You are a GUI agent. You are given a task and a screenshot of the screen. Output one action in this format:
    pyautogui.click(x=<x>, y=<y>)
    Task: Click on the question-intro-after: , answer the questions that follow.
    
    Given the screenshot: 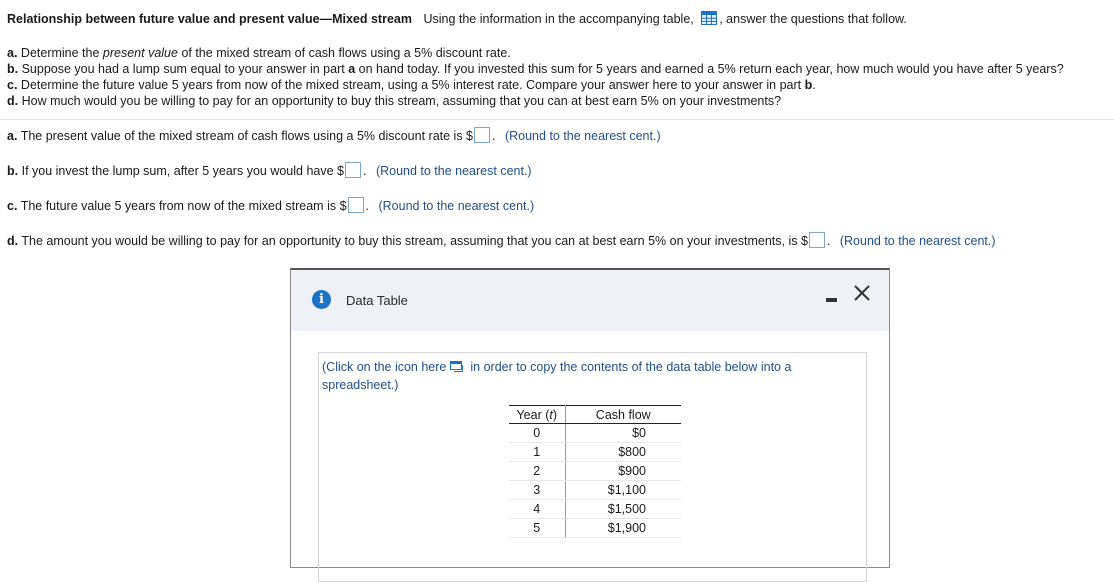 What is the action you would take?
    pyautogui.click(x=813, y=19)
    